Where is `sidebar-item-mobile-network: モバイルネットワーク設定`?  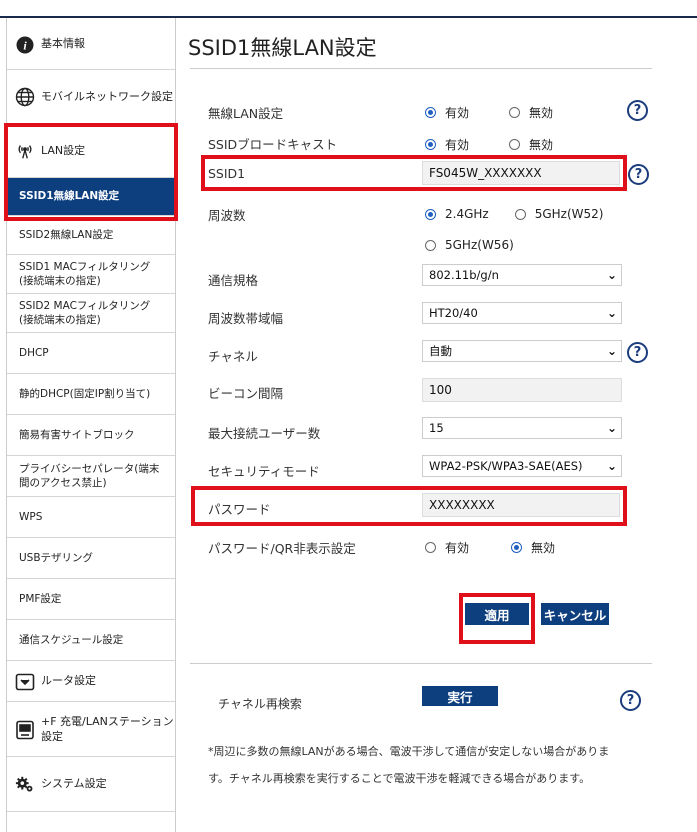
sidebar-item-mobile-network: モバイルネットワーク設定 is located at coordinates (91, 97).